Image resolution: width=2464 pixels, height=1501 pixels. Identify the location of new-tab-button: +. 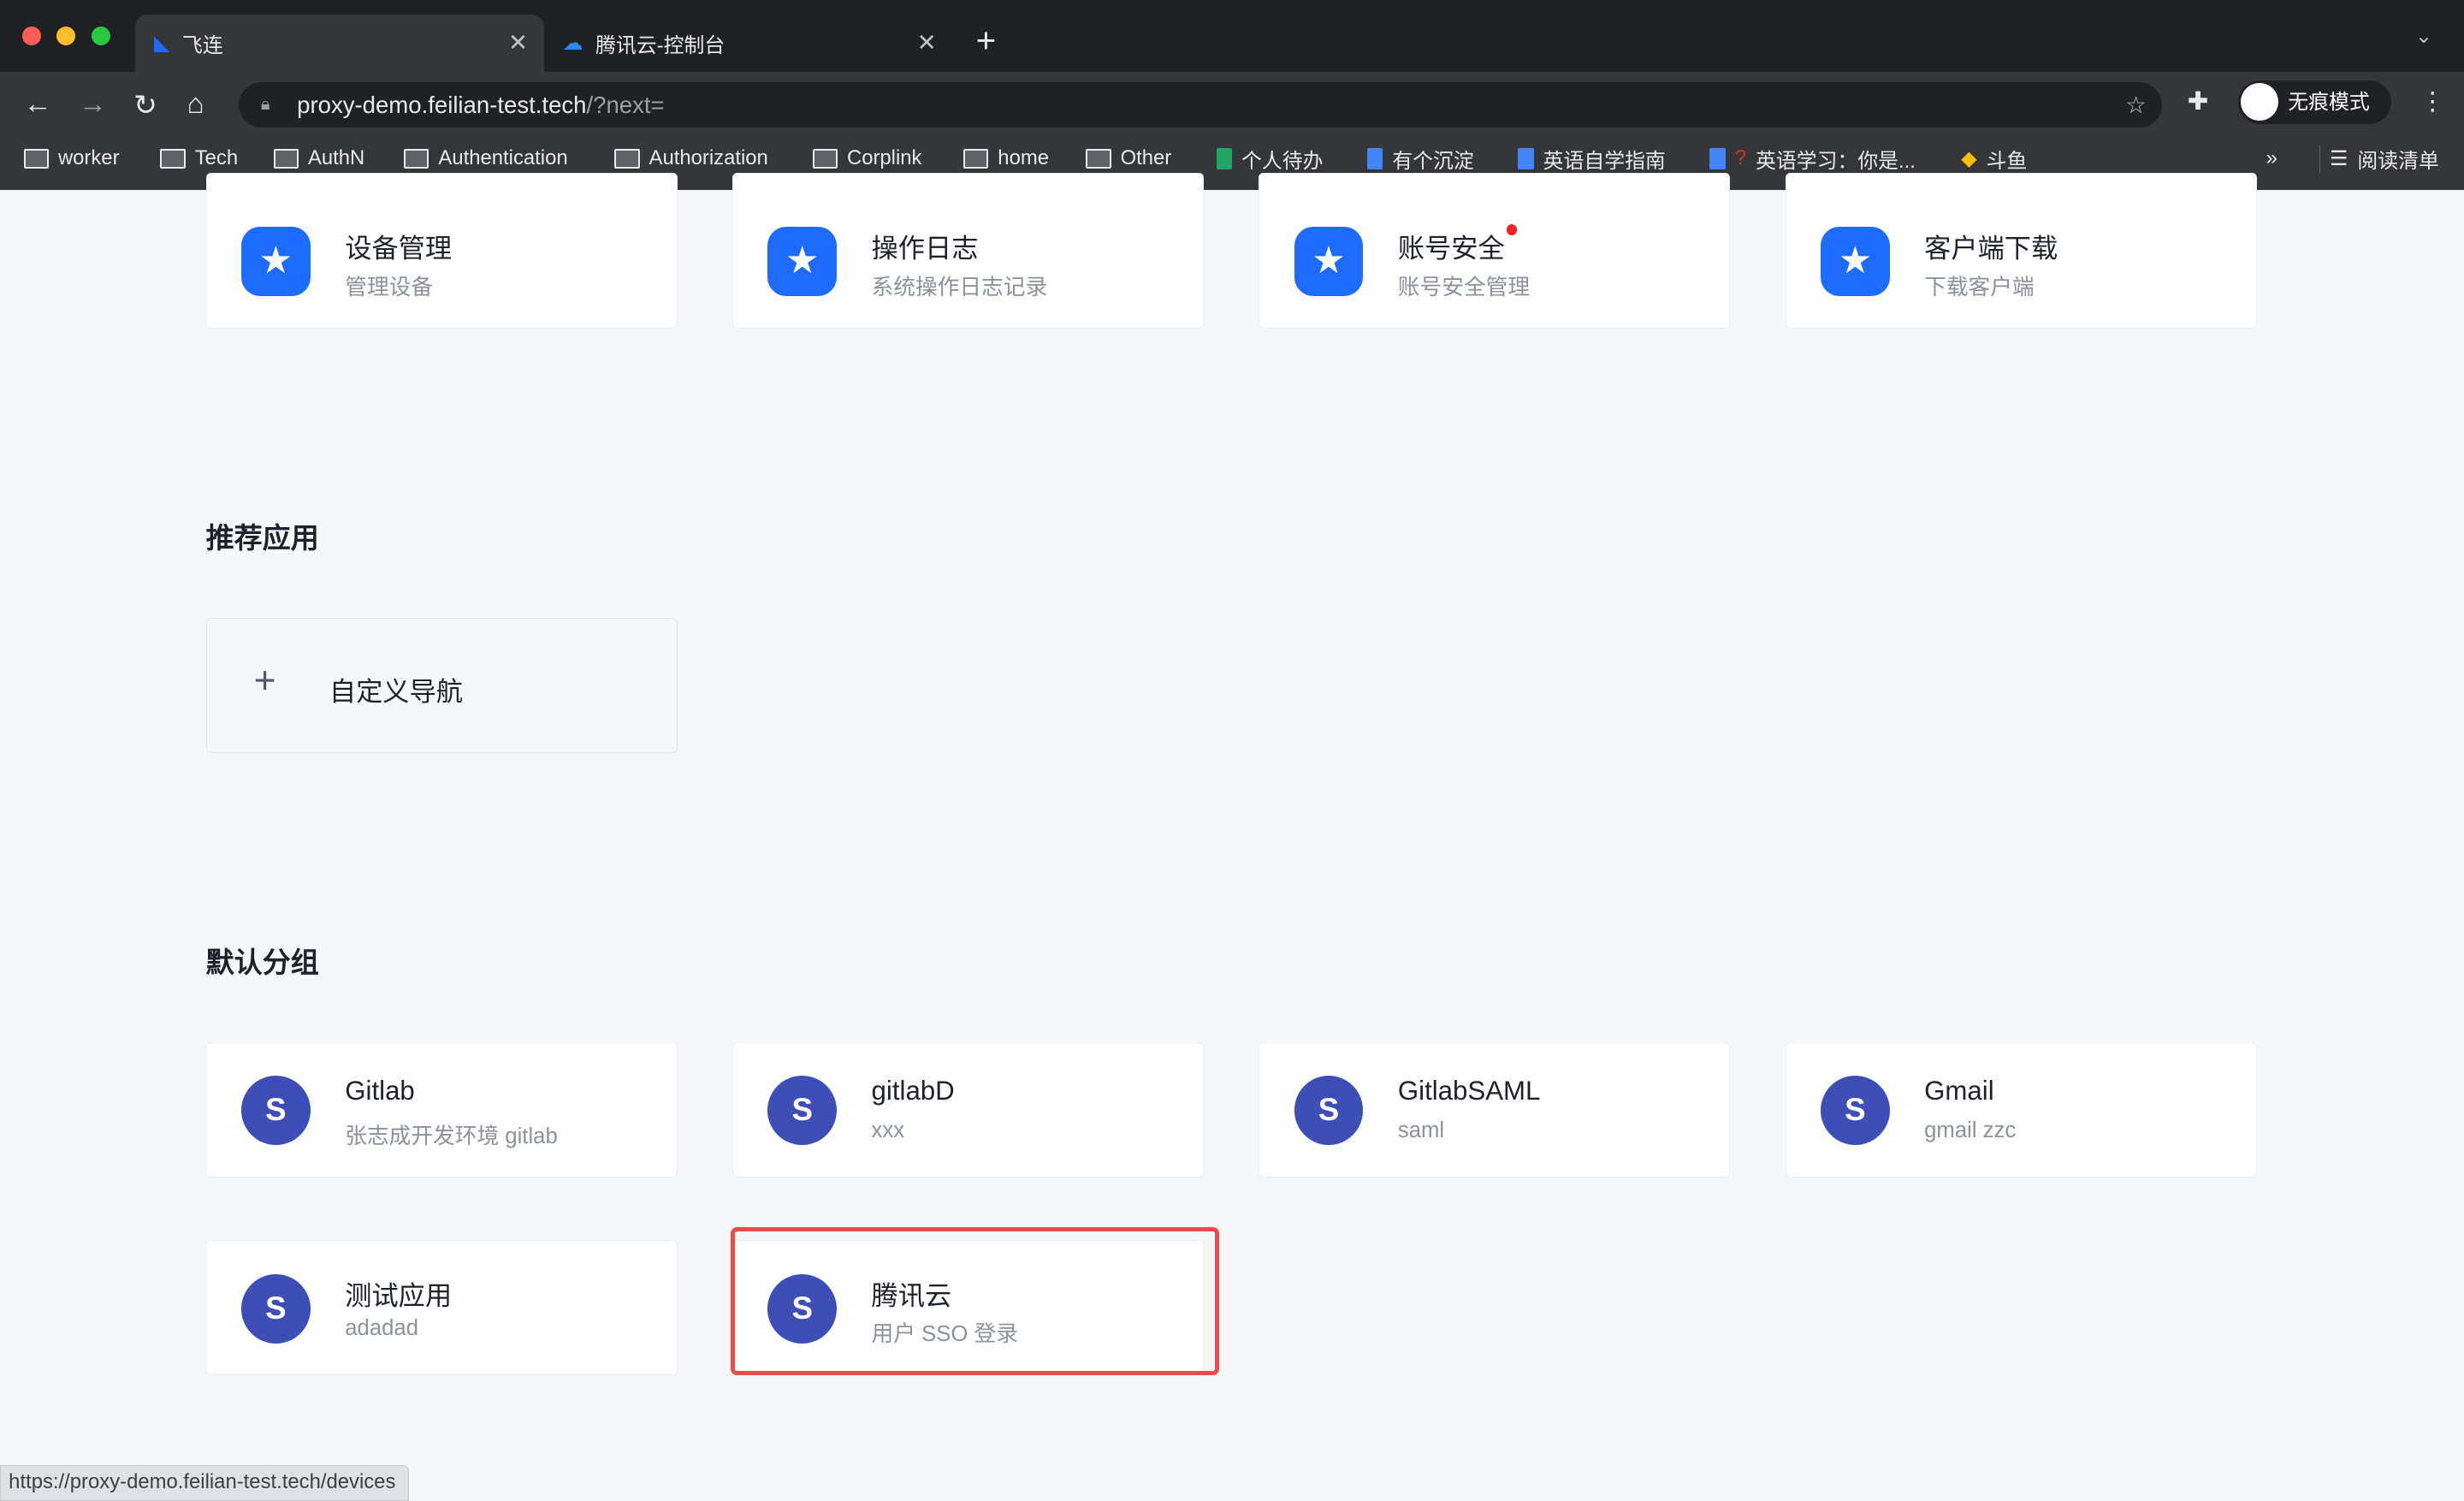
(986, 41).